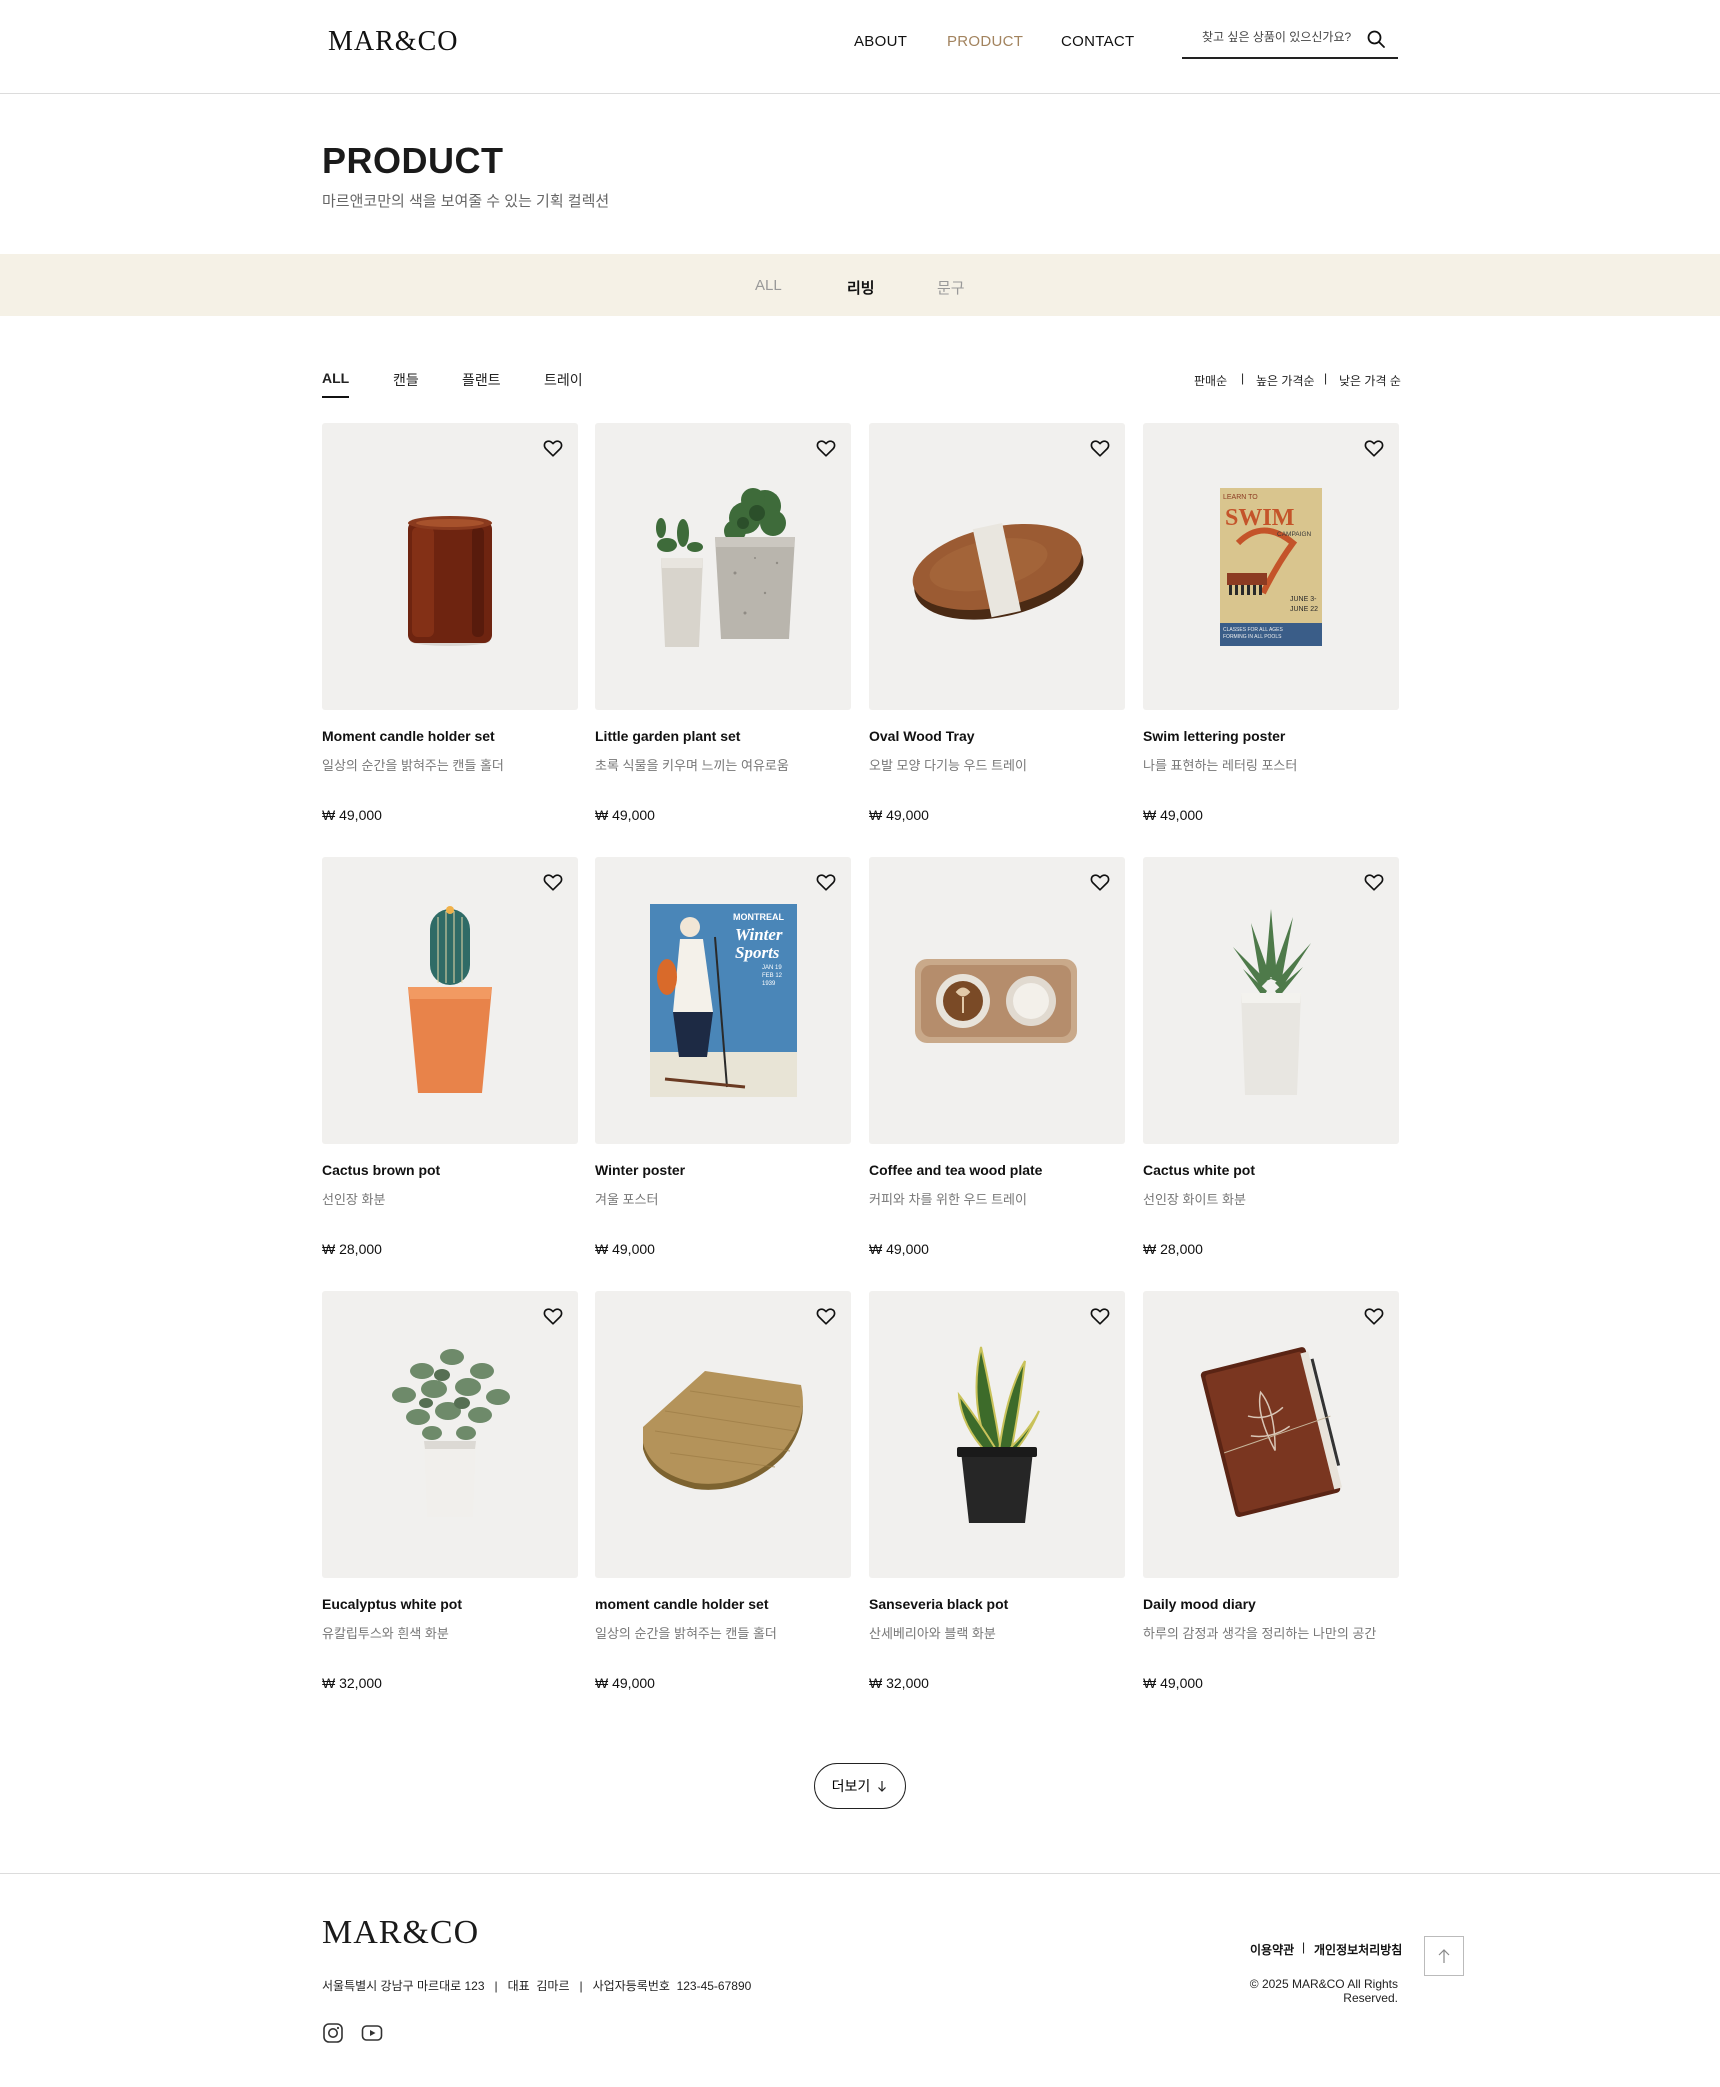 The height and width of the screenshot is (2087, 1720). What do you see at coordinates (400, 1933) in the screenshot?
I see `footer-logo: MAR&CO` at bounding box center [400, 1933].